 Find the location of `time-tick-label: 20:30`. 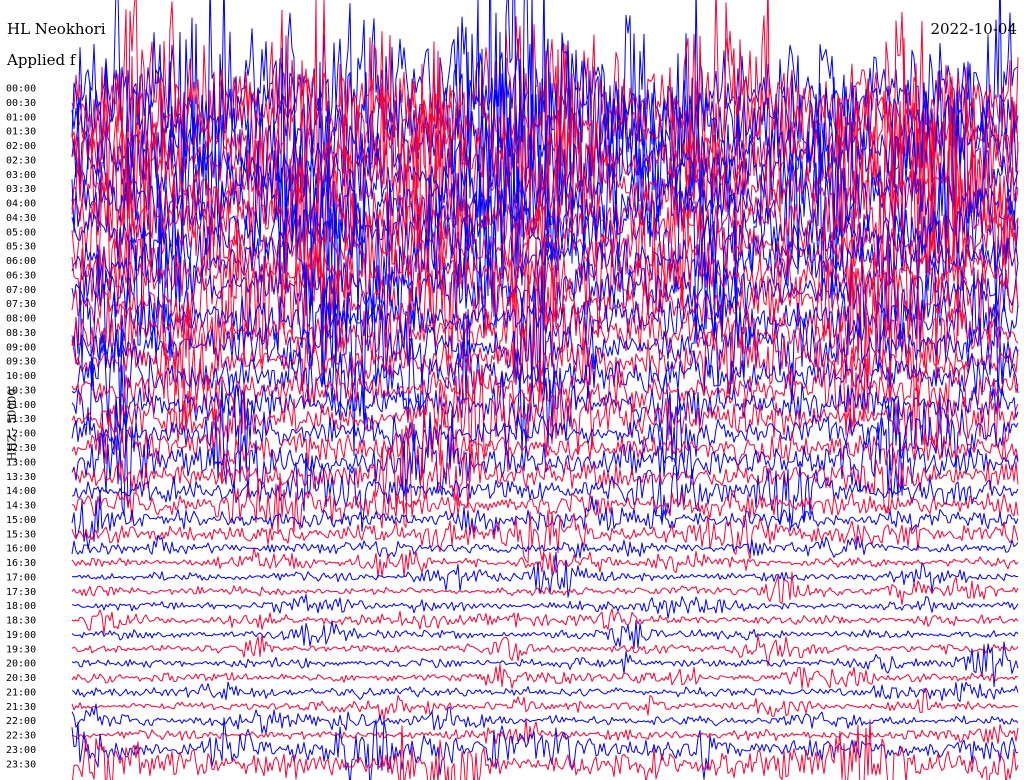

time-tick-label: 20:30 is located at coordinates (21, 678).